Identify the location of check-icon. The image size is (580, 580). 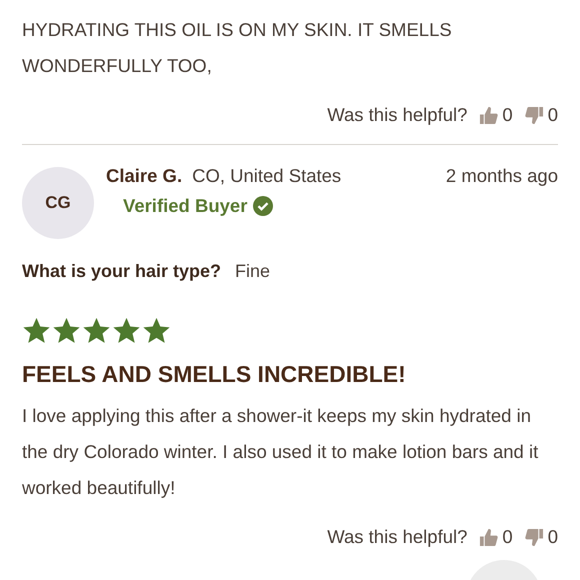
(263, 206).